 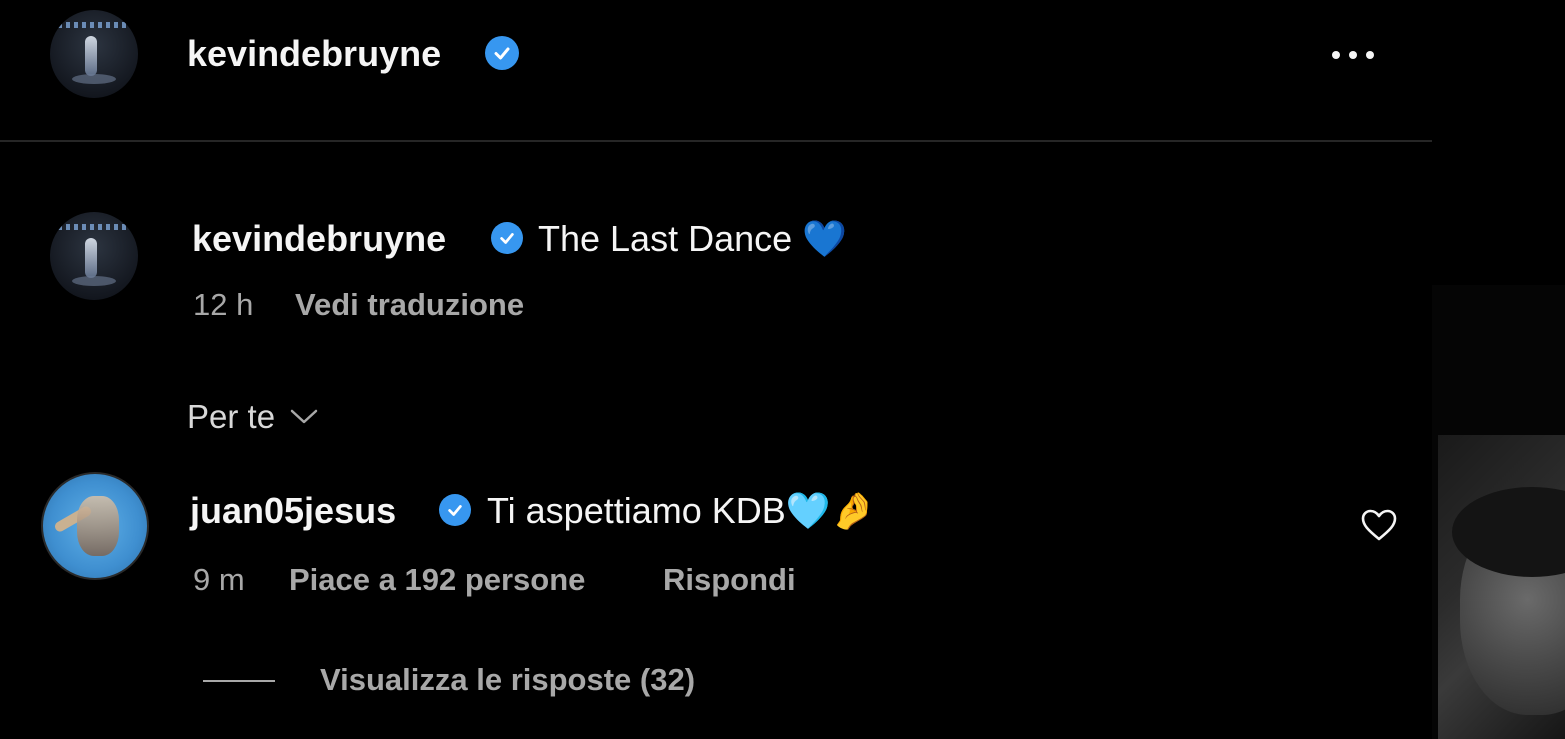 What do you see at coordinates (1379, 525) in the screenshot?
I see `heart-outline-icon` at bounding box center [1379, 525].